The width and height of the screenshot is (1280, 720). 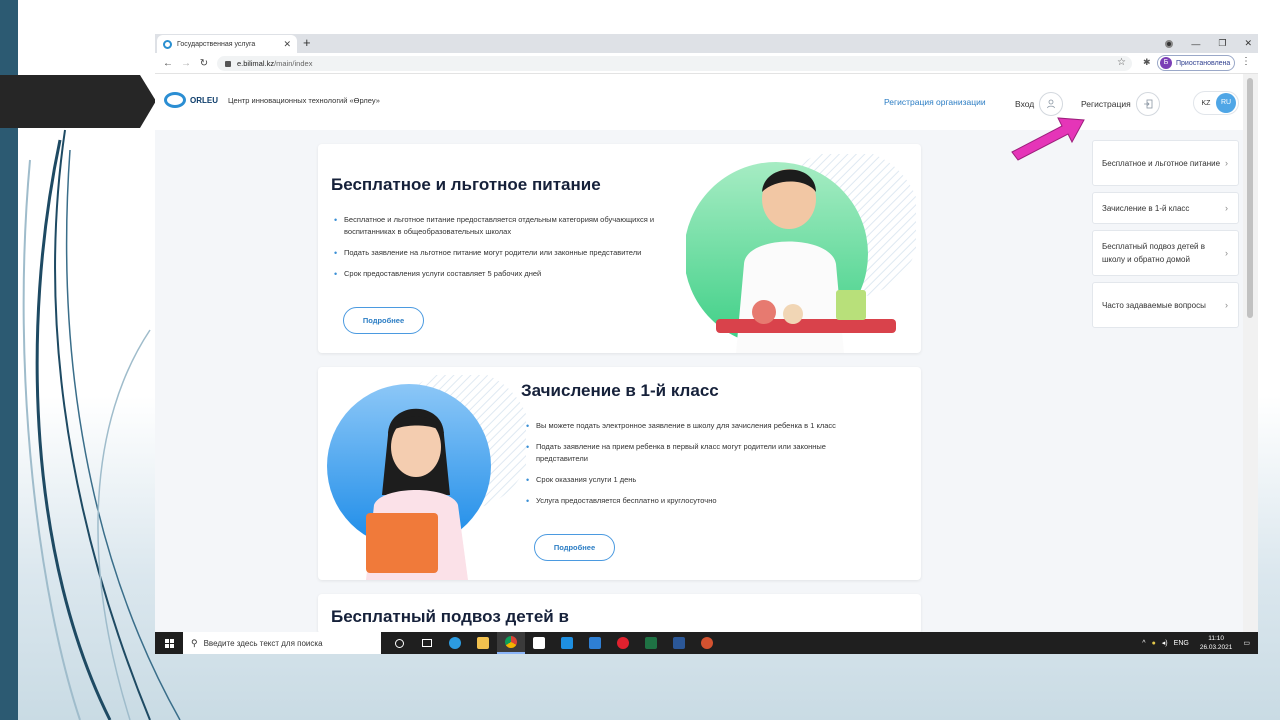 What do you see at coordinates (1161, 163) in the screenshot?
I see `sidebar-item-label: Бесплатное и льготное питание` at bounding box center [1161, 163].